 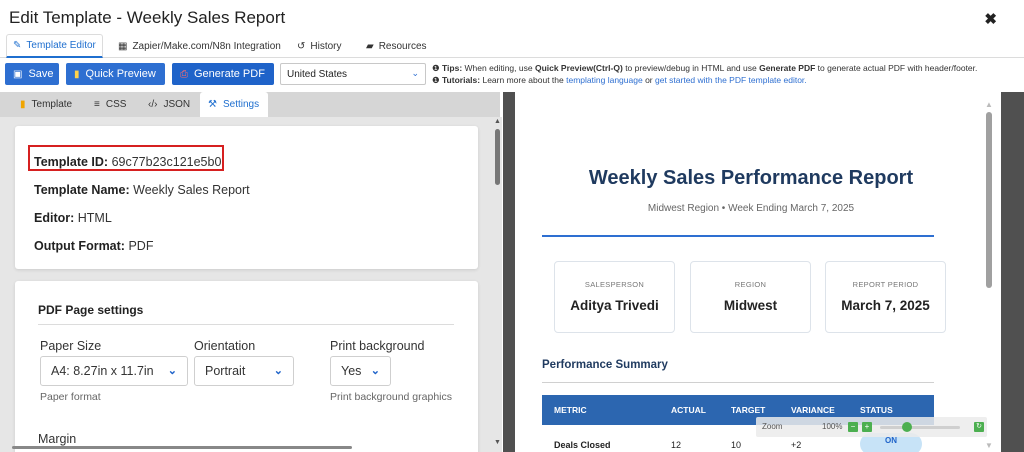 What do you see at coordinates (212, 104) in the screenshot?
I see `wrench-icon: ⚒` at bounding box center [212, 104].